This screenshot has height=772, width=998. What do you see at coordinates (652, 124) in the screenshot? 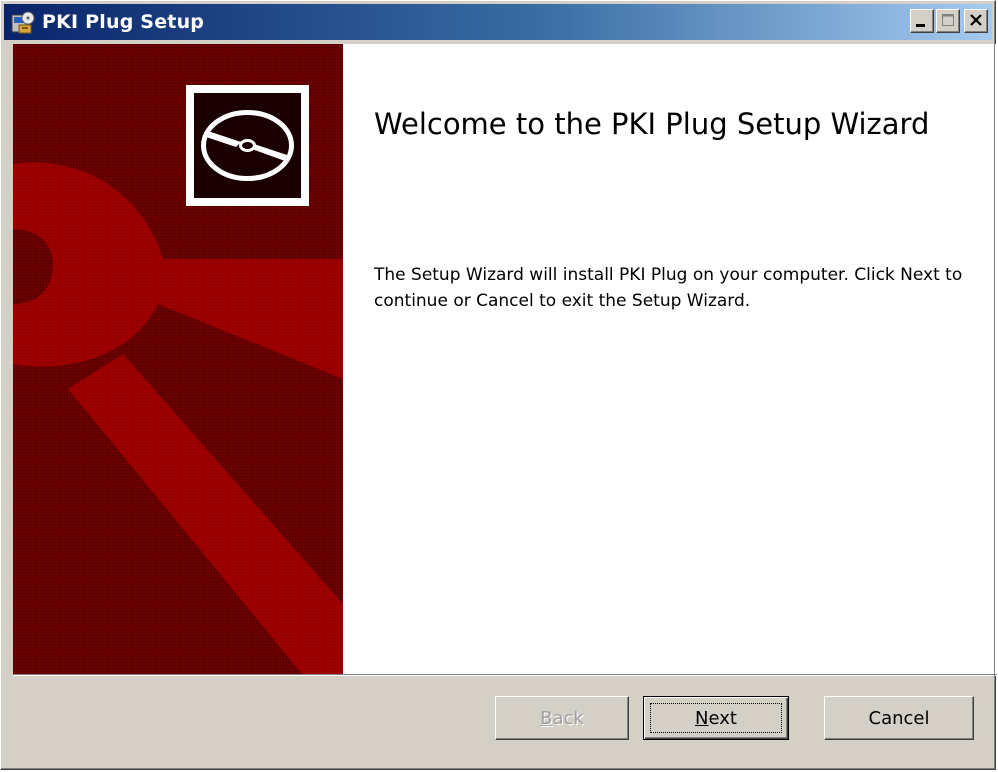
I see `welcome-heading: Welcome to the PKI Plug Setup Wizard` at bounding box center [652, 124].